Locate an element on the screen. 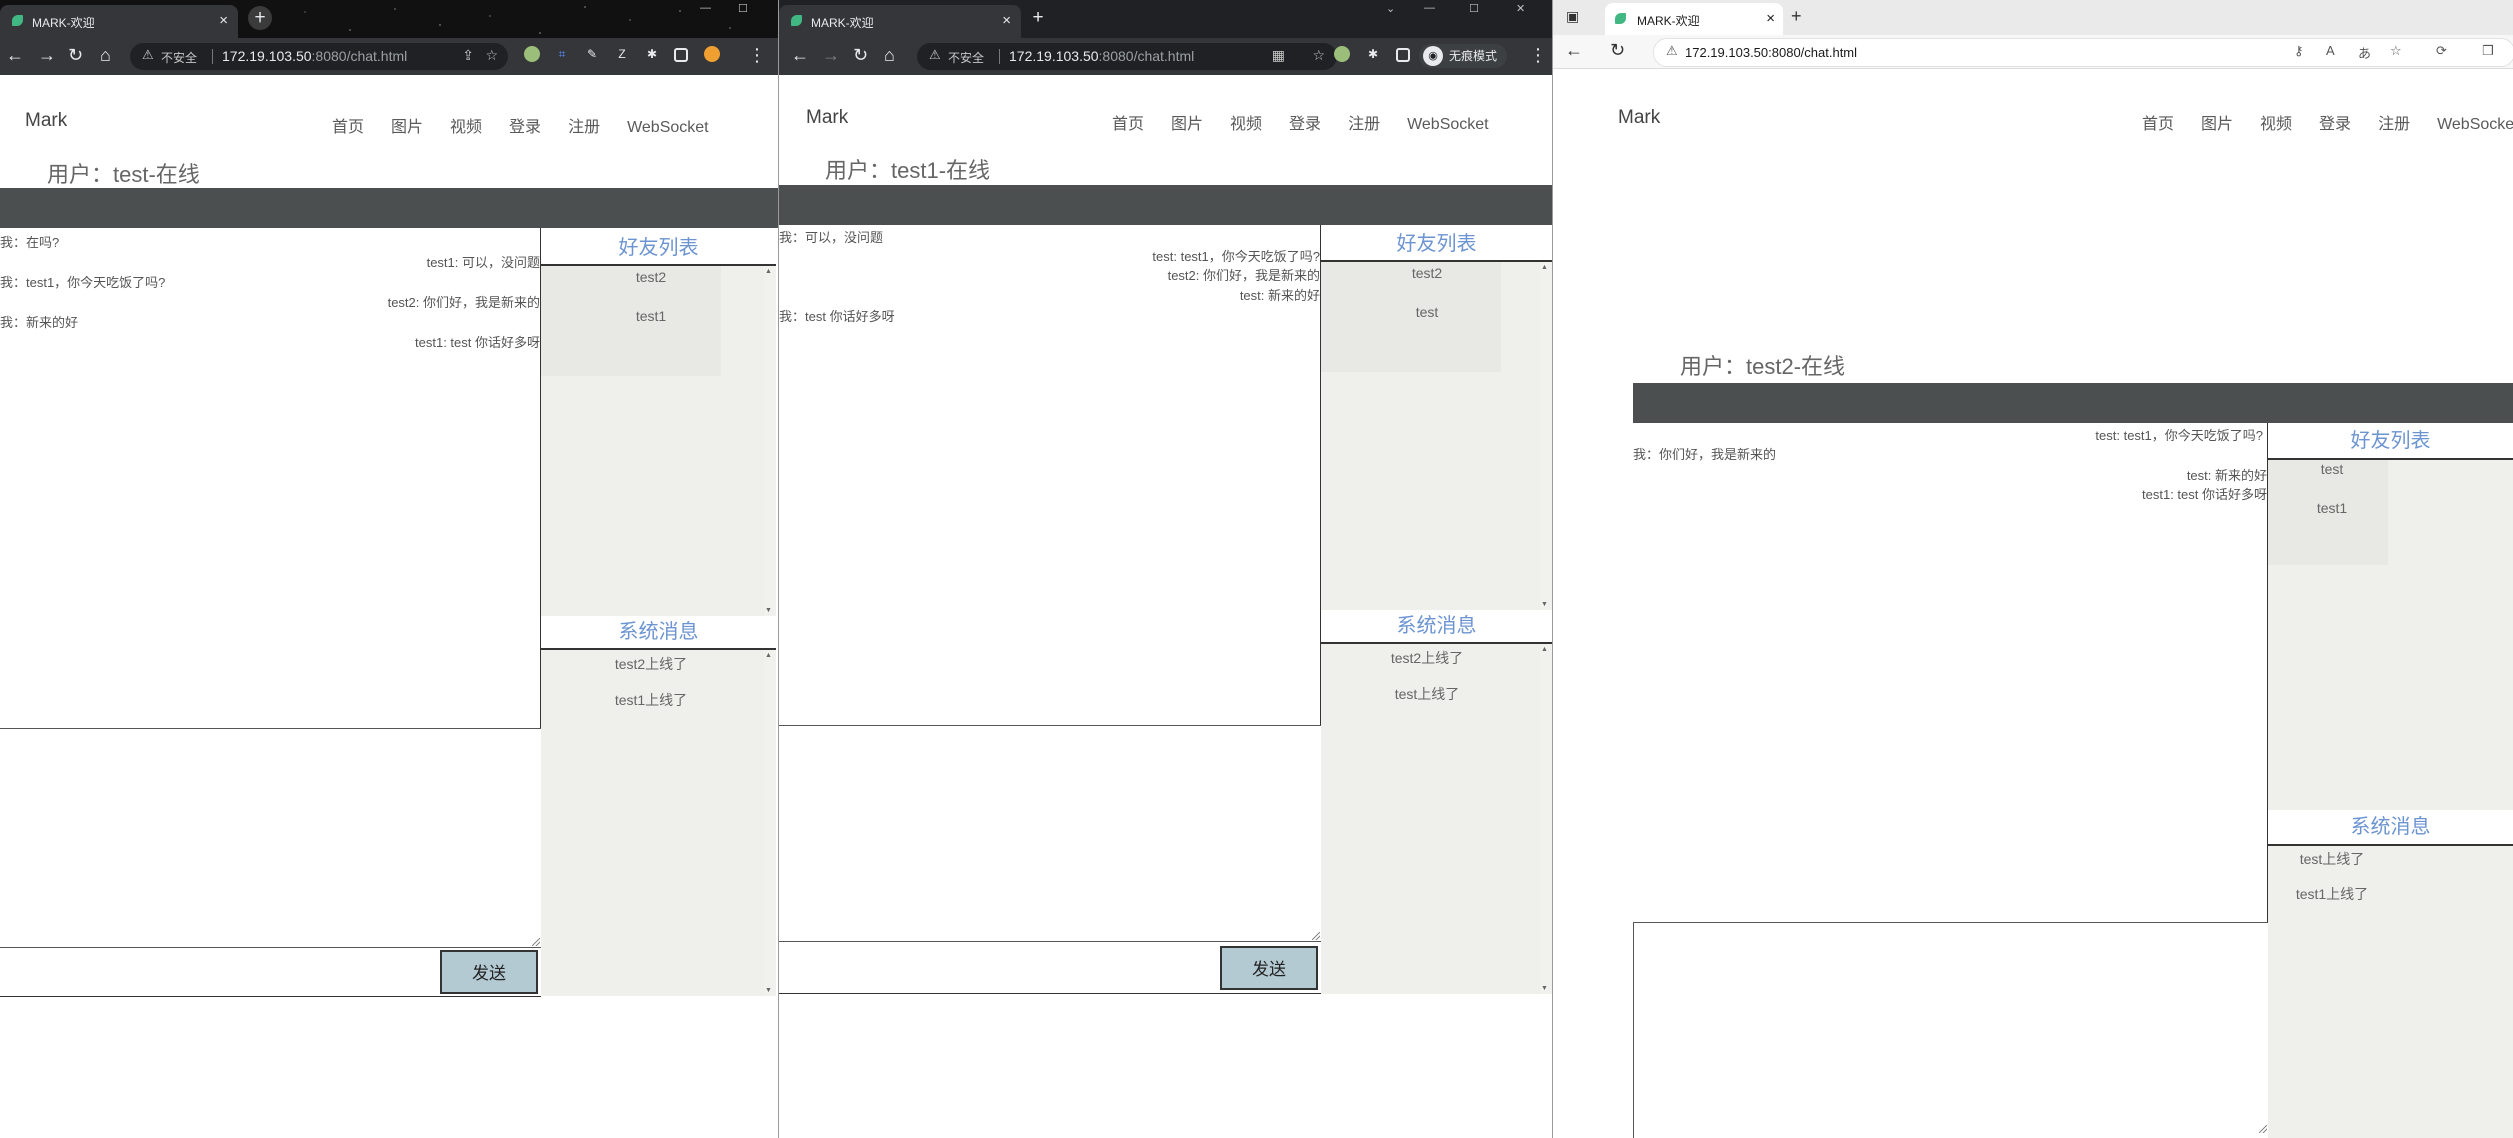  system-message: test1上线了 is located at coordinates (2332, 894).